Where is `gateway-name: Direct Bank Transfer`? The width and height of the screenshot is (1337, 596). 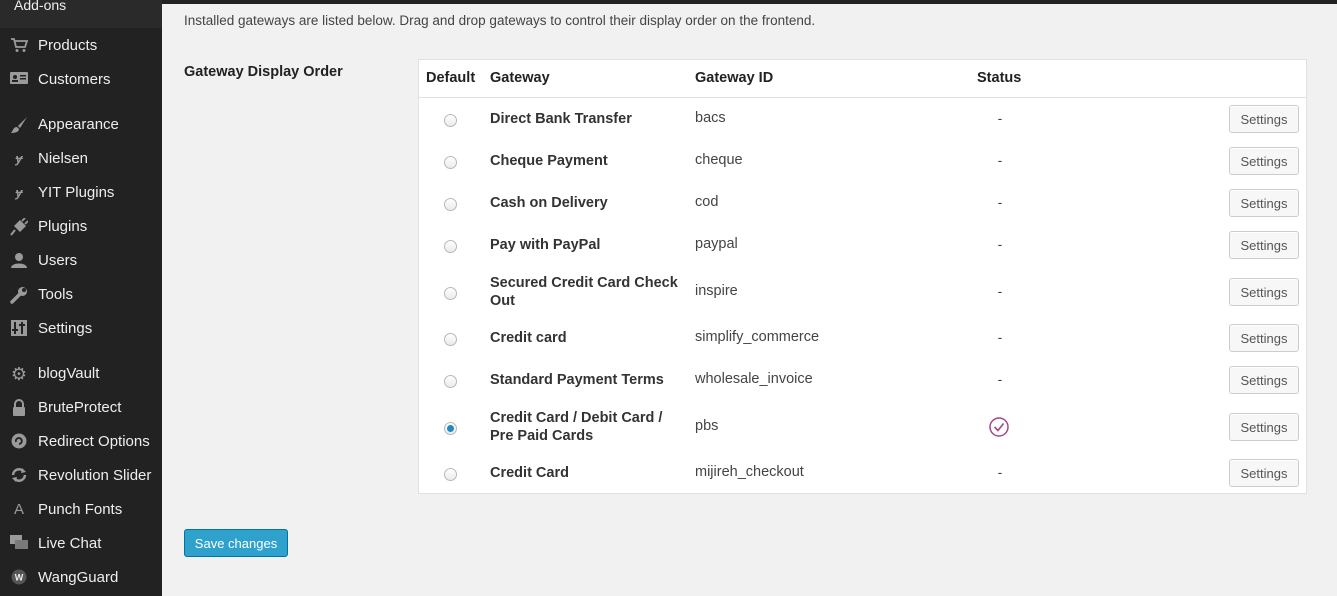 gateway-name: Direct Bank Transfer is located at coordinates (561, 119).